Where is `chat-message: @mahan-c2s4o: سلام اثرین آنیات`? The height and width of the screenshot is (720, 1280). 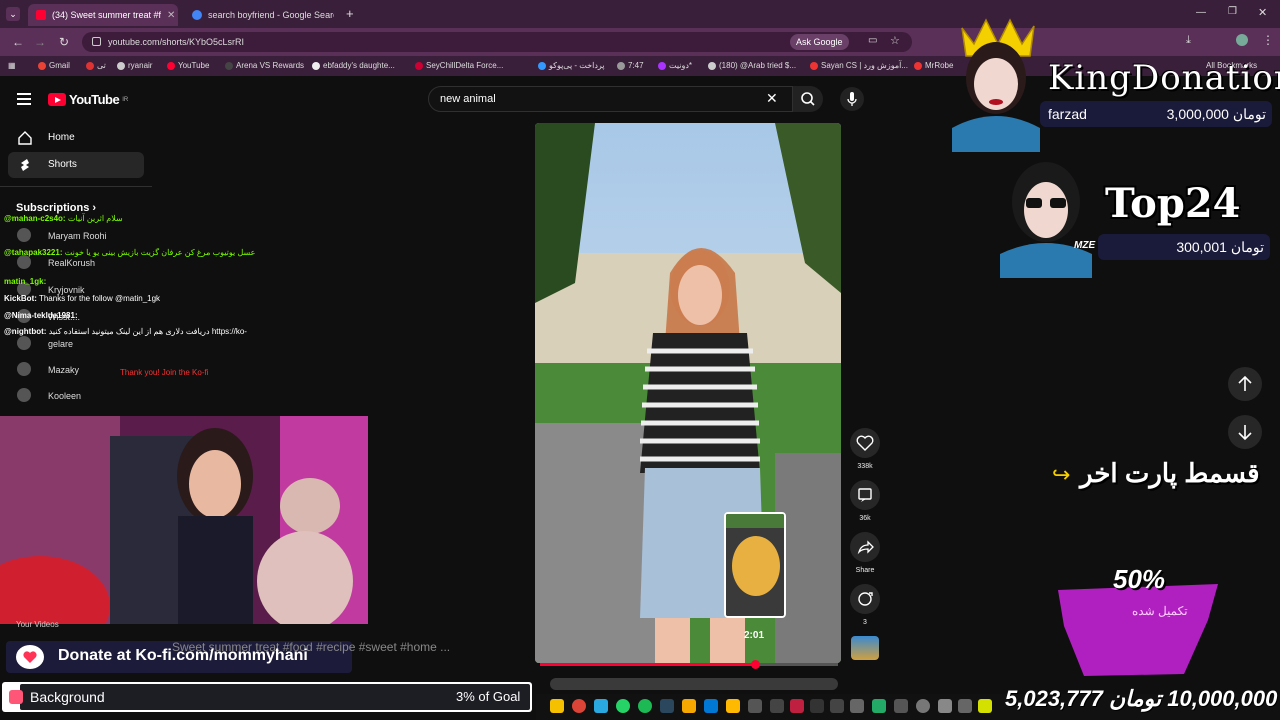
chat-message: @mahan-c2s4o: سلام اثرین آنیات is located at coordinates (63, 218).